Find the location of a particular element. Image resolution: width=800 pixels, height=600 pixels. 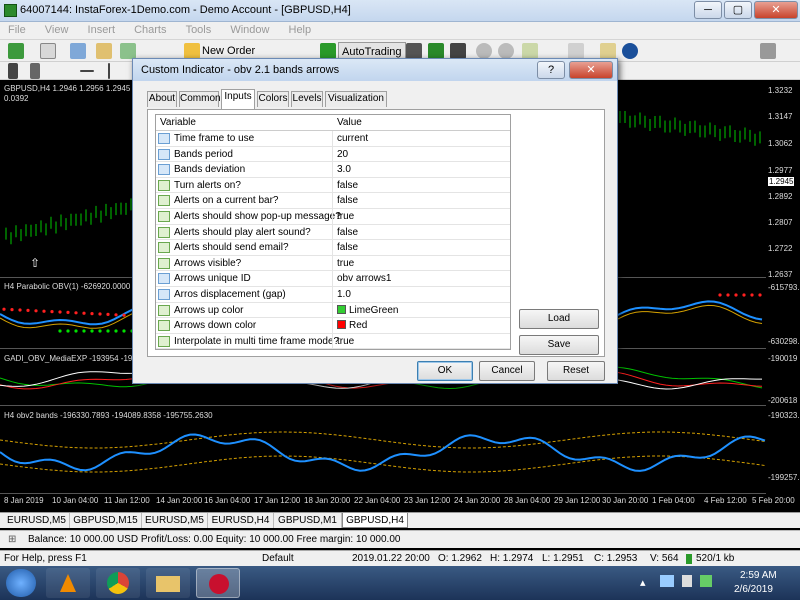

string-icon is located at coordinates (164, 279).